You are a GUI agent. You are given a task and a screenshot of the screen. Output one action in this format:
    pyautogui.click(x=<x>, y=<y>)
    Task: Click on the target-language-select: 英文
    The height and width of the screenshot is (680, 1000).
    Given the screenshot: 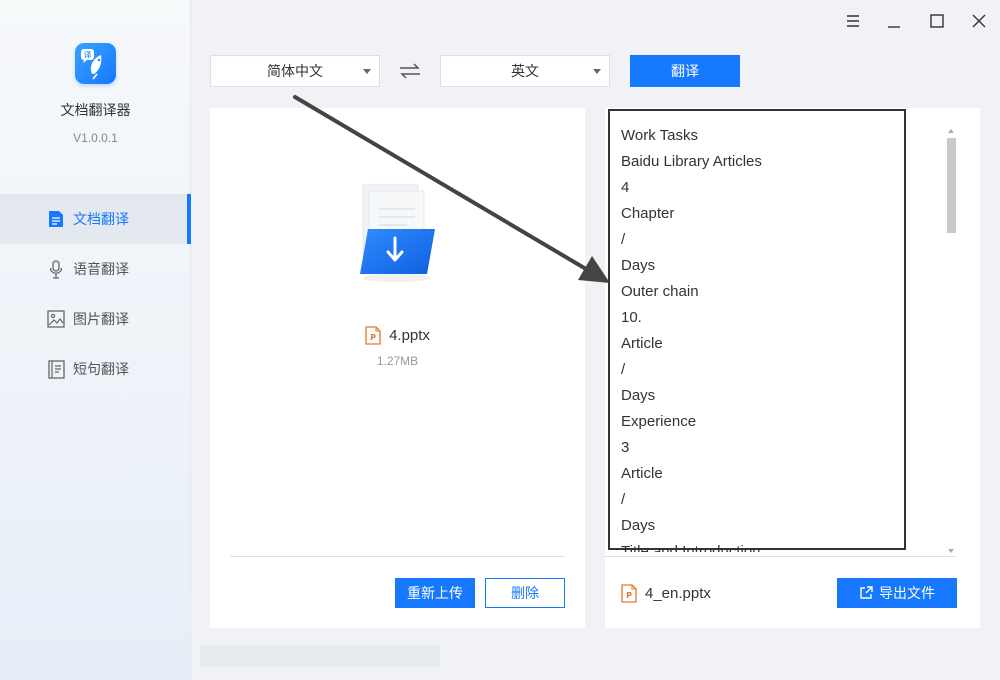 What is the action you would take?
    pyautogui.click(x=525, y=71)
    